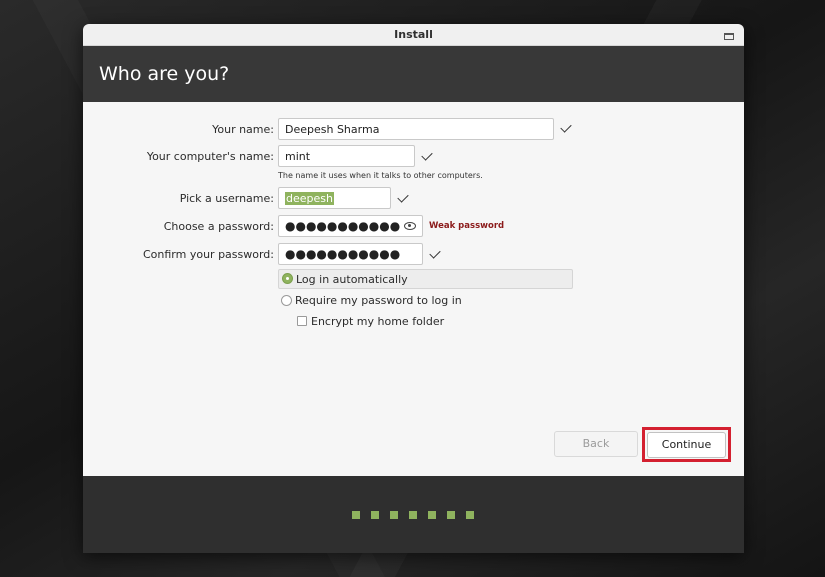 The width and height of the screenshot is (825, 577). I want to click on name-row: Your name:, so click(178, 130).